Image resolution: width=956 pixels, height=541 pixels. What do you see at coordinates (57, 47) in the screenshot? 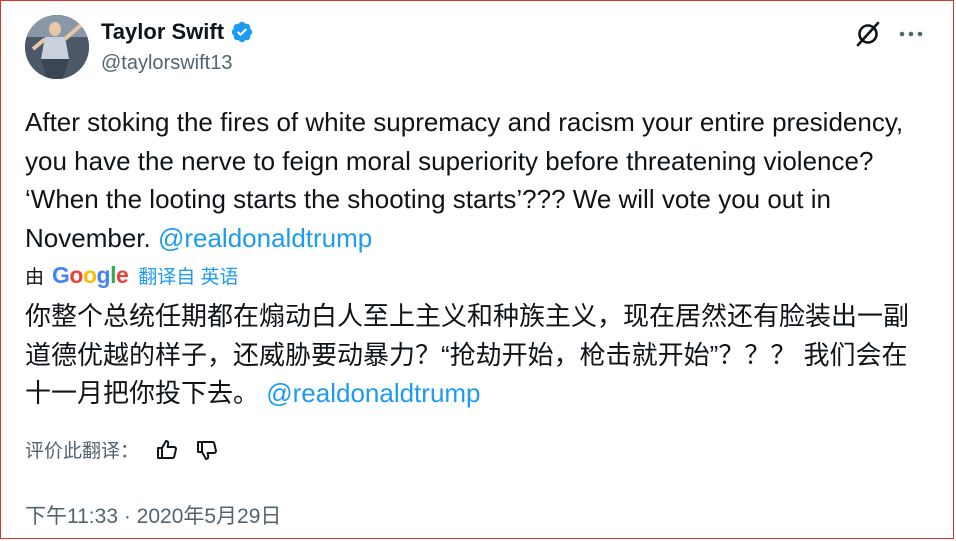
I see `avatar` at bounding box center [57, 47].